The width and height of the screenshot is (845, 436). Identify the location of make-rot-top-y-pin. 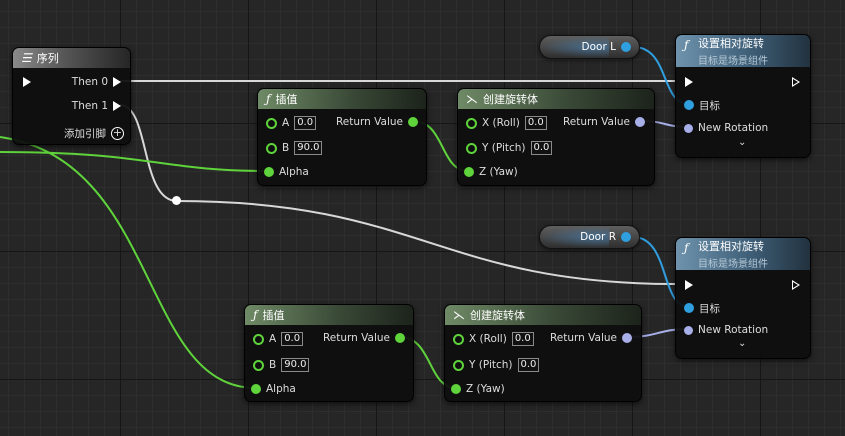
(471, 148).